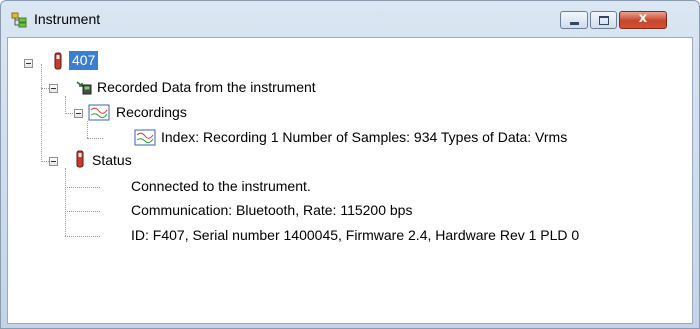 The height and width of the screenshot is (329, 700). What do you see at coordinates (53, 88) in the screenshot?
I see `collapse-toggle-recorded-data` at bounding box center [53, 88].